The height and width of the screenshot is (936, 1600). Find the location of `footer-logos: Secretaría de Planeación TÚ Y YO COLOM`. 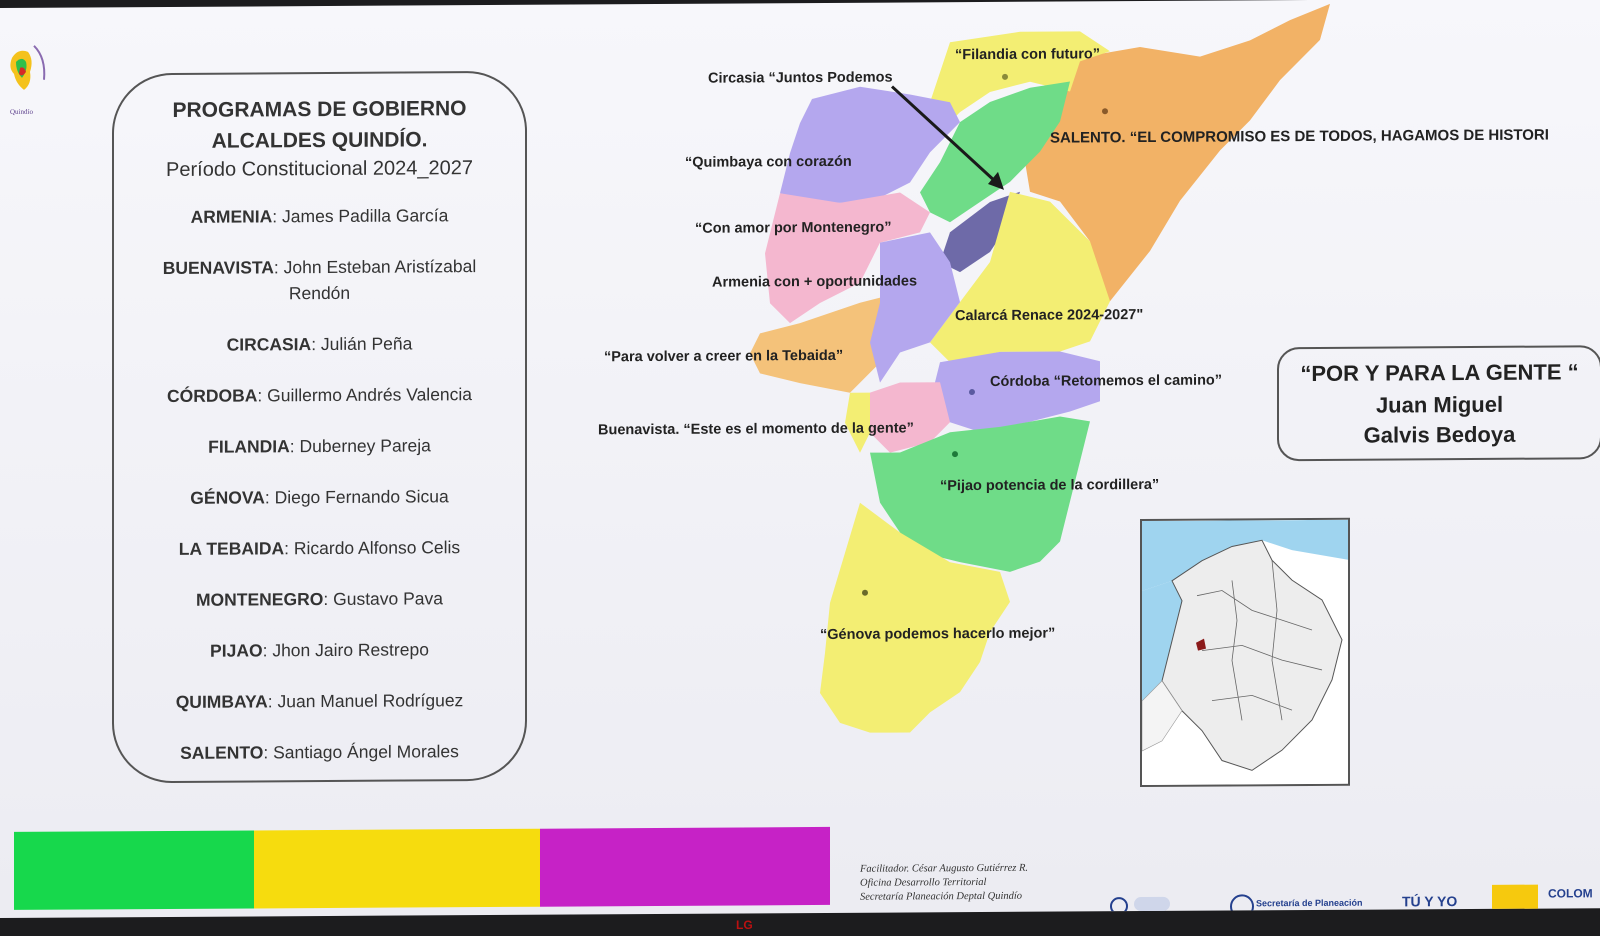

footer-logos: Secretaría de Planeación TÚ Y YO COLOM is located at coordinates (1351, 901).